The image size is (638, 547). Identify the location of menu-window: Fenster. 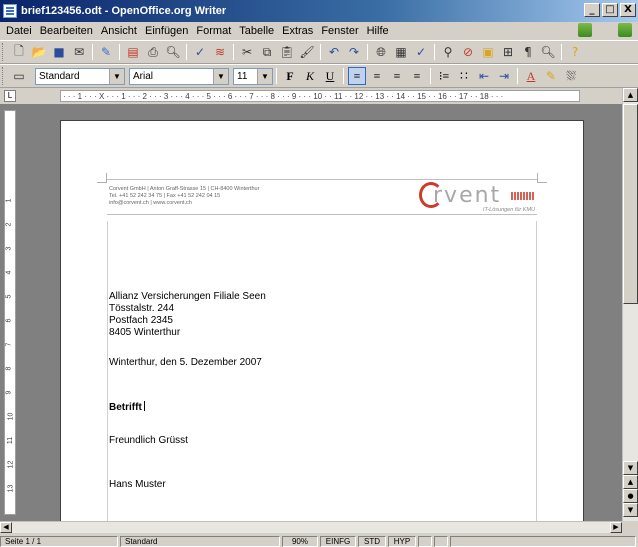
(339, 31).